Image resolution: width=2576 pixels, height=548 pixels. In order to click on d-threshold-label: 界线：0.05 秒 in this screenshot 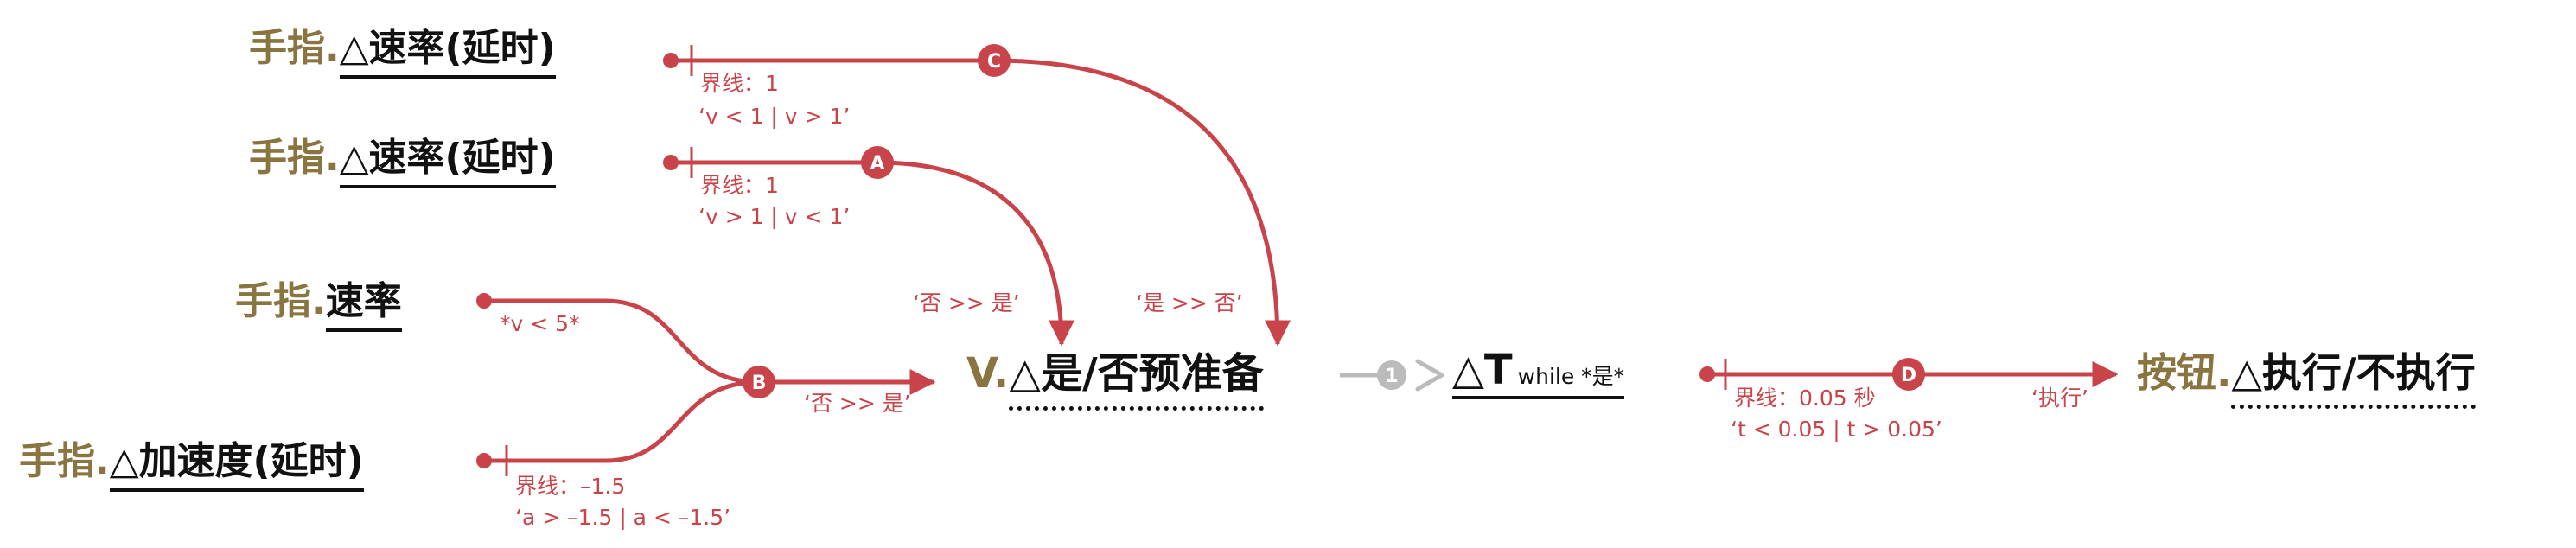, I will do `click(1805, 398)`.